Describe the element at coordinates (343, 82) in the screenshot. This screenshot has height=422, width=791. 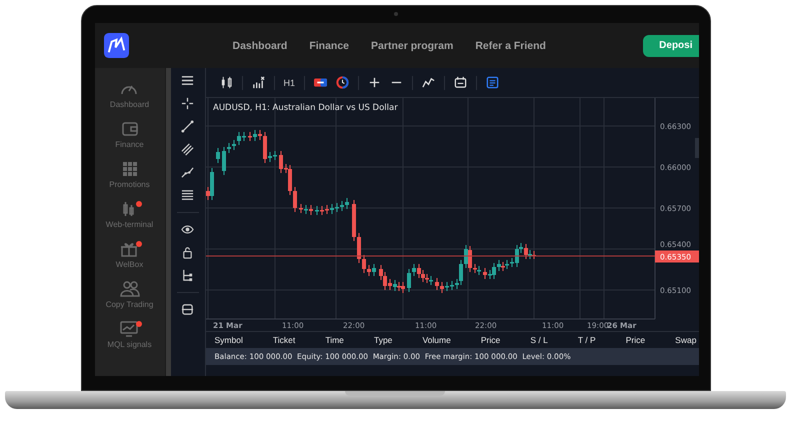
I see `clock-icon` at that location.